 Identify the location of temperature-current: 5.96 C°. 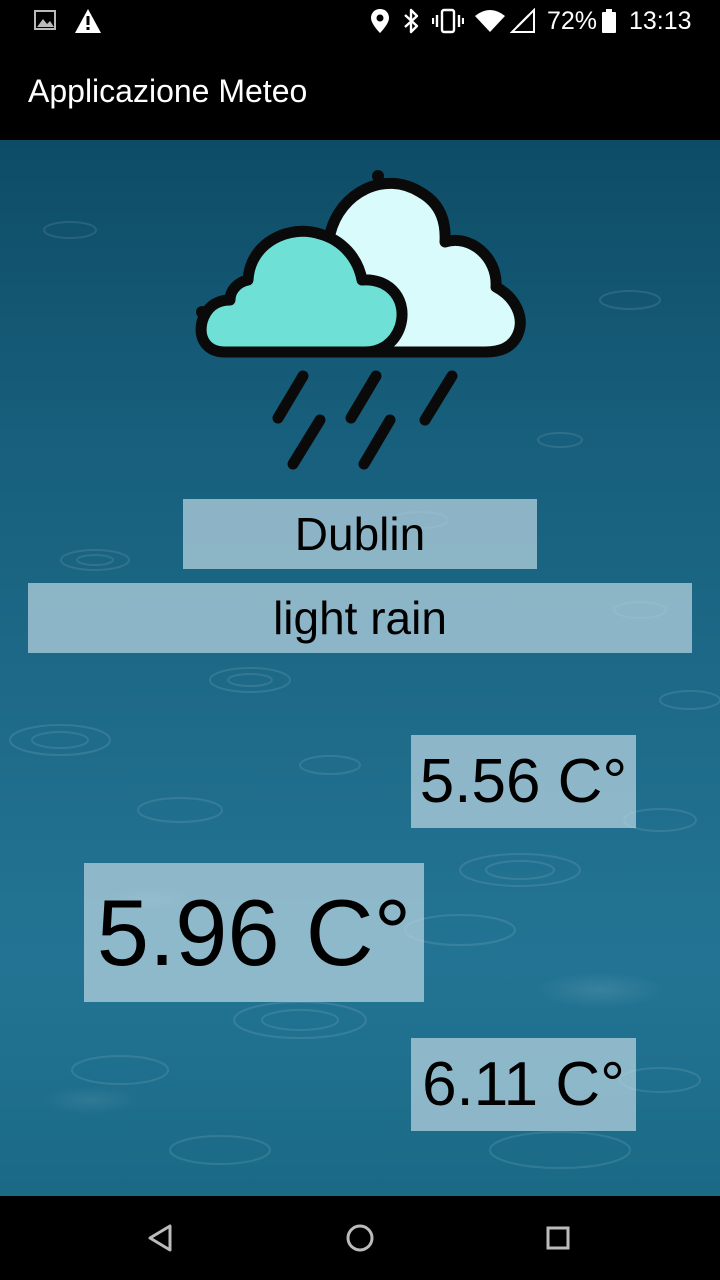
(254, 932).